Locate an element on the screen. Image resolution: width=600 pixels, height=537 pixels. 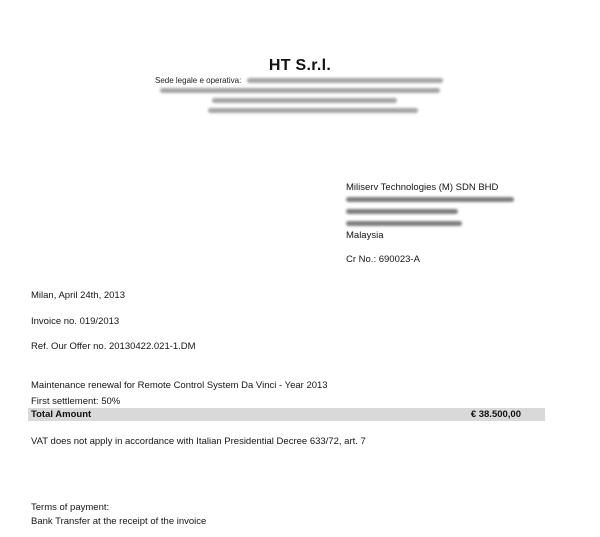
settlement-line: First settlement: 50% is located at coordinates (76, 401).